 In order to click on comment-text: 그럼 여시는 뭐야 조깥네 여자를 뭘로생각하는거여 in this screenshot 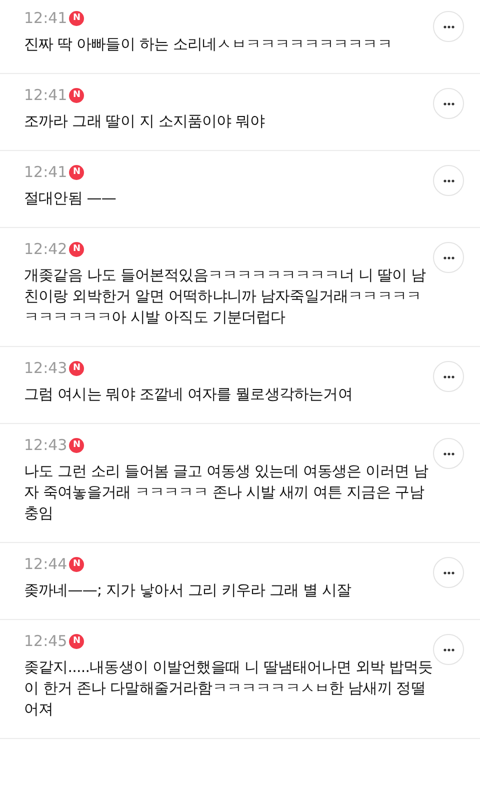, I will do `click(189, 394)`.